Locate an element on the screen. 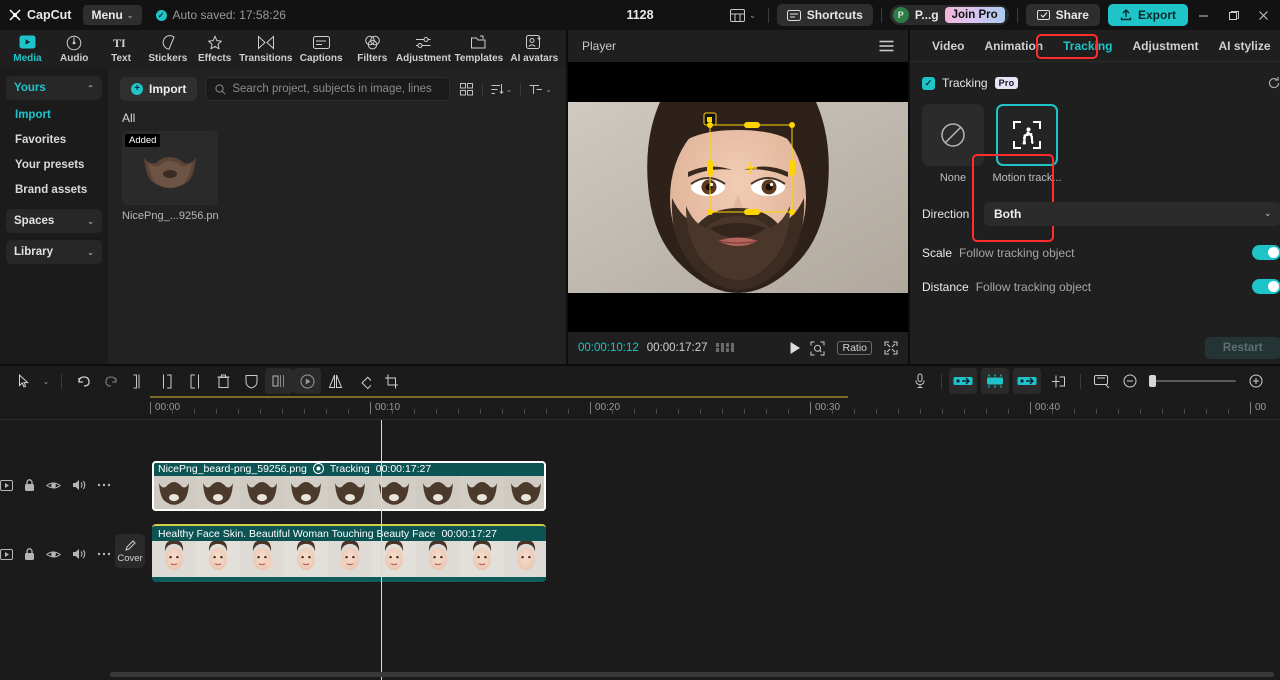 The image size is (1280, 680). freeze-frame-icon is located at coordinates (307, 381).